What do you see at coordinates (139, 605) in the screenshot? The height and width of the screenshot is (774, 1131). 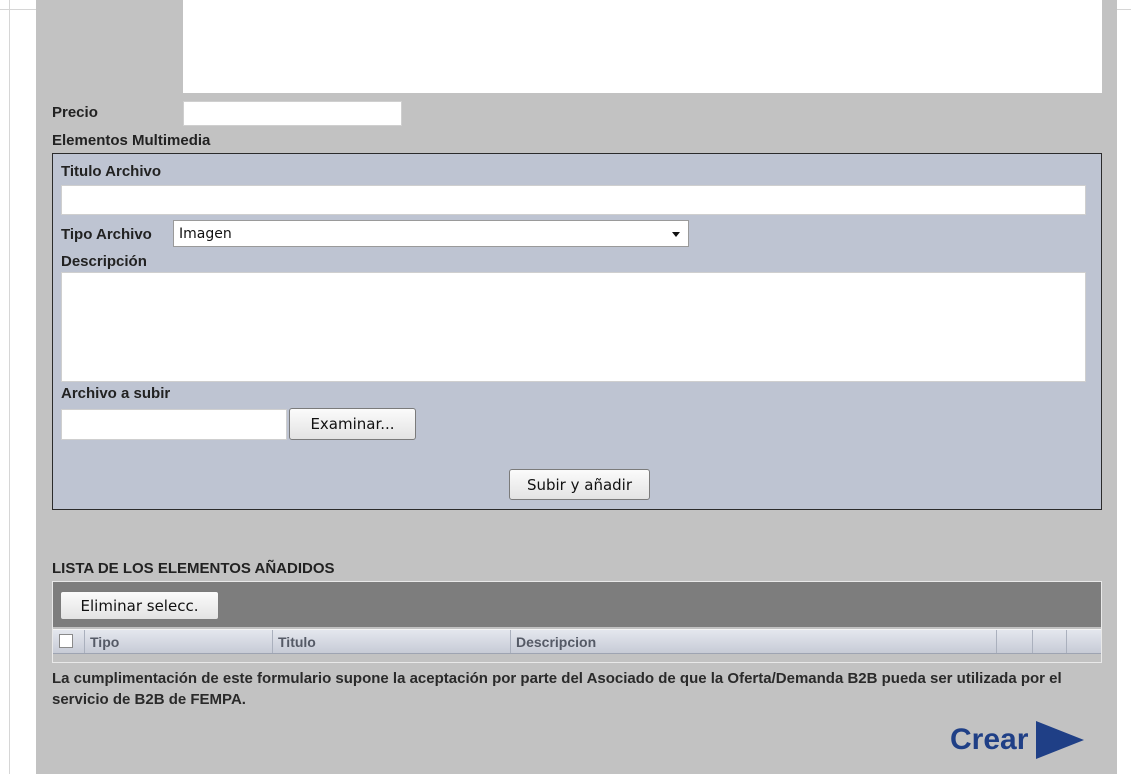 I see `eliminar-selecc-button: Eliminar selecc.` at bounding box center [139, 605].